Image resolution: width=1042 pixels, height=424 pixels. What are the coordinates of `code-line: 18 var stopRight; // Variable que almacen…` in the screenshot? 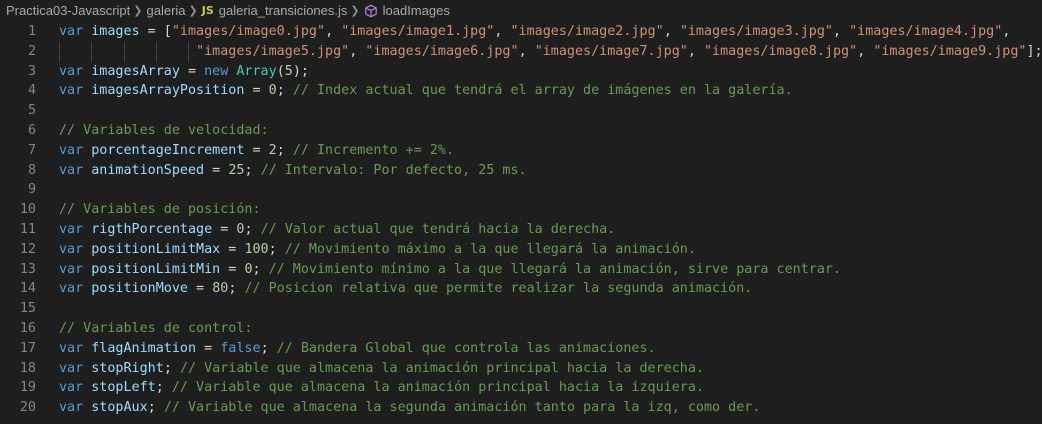 It's located at (521, 369).